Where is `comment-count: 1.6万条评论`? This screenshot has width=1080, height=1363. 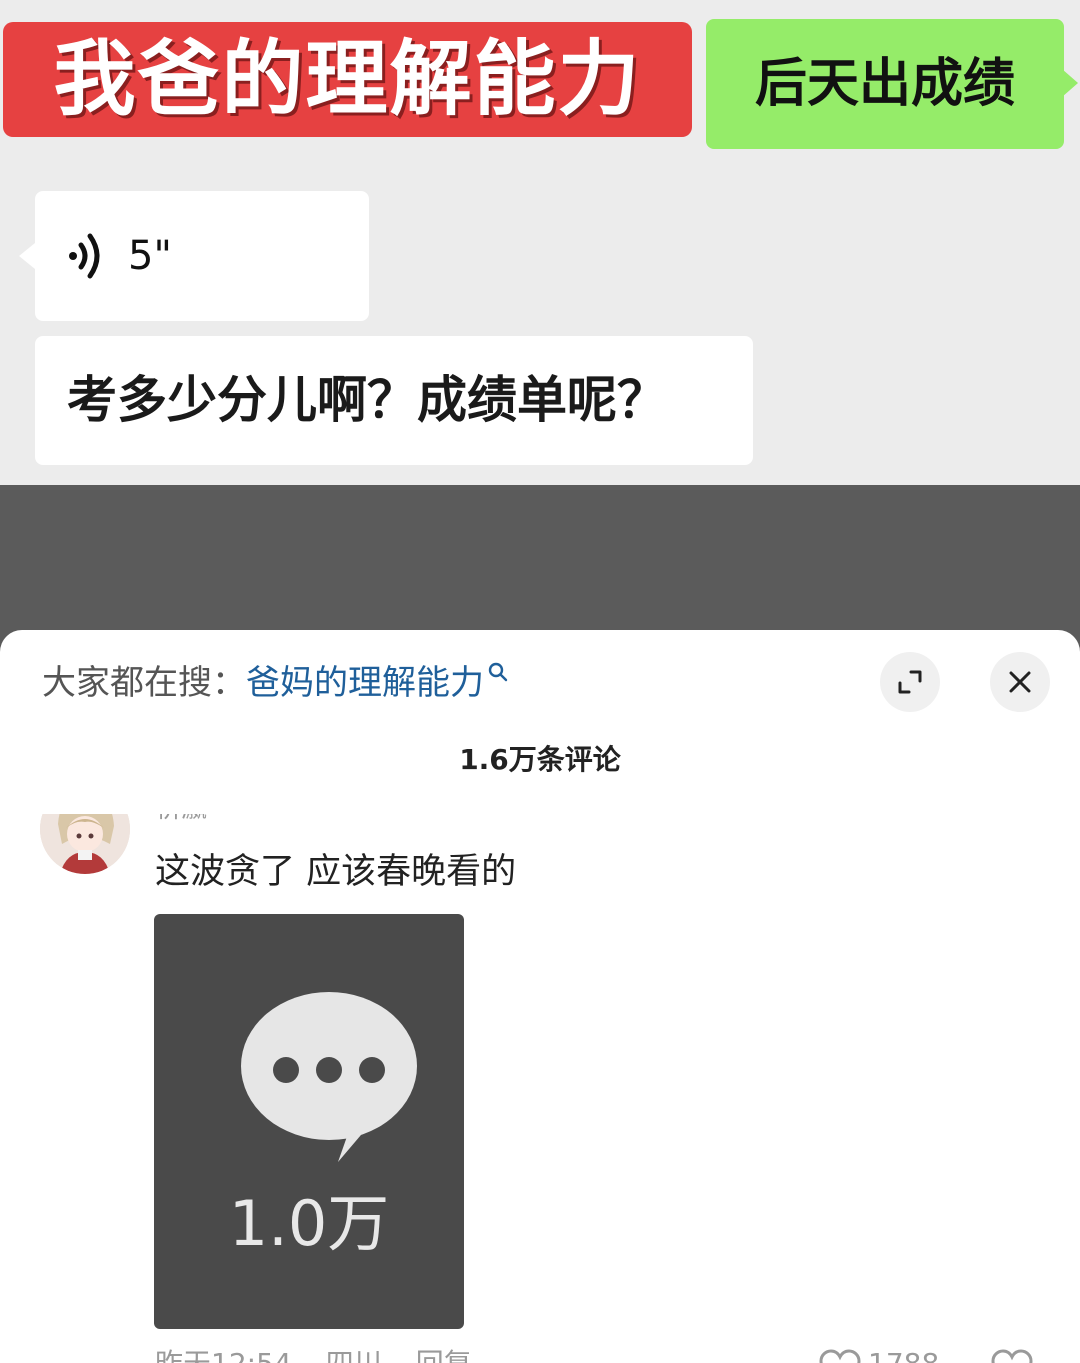
comment-count: 1.6万条评论 is located at coordinates (540, 759).